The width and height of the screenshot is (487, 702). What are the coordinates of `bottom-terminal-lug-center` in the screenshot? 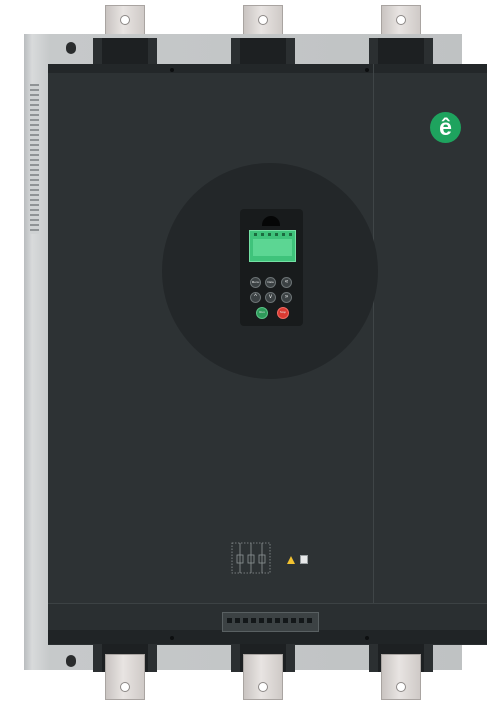 It's located at (263, 677).